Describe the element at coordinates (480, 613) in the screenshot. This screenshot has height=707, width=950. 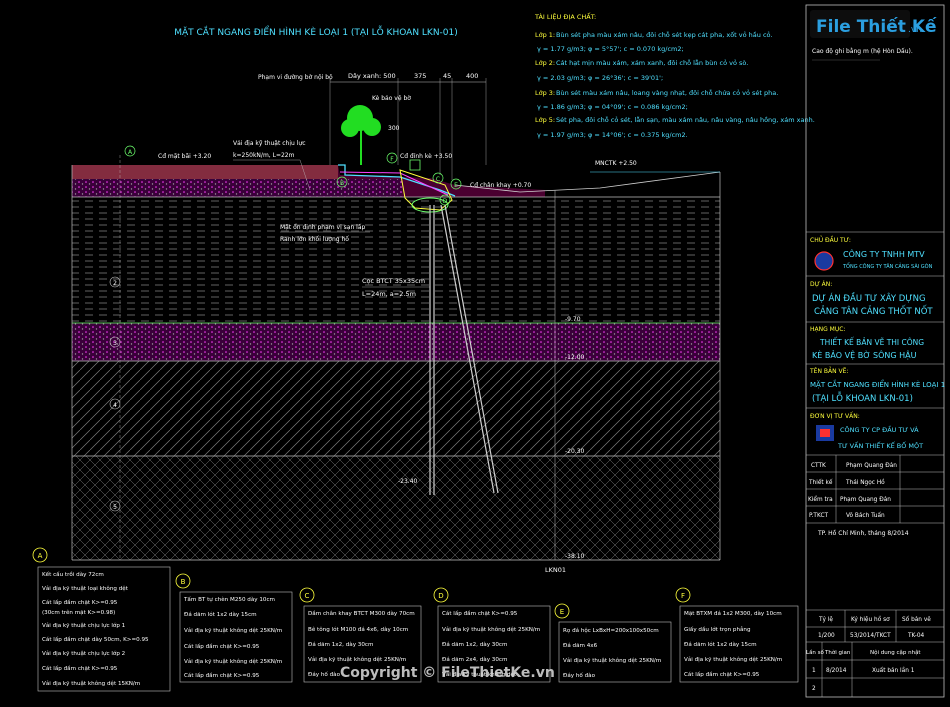
I see `callout-d-line0: Cát lấp đầm chặt K>=0.95` at that location.